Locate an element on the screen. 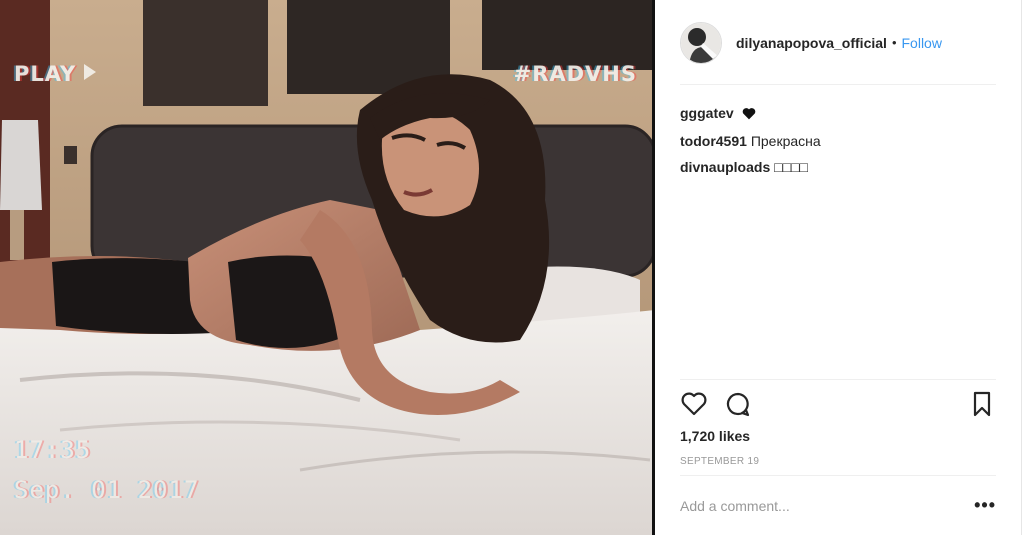 This screenshot has width=1022, height=535. comment-bubble-icon is located at coordinates (738, 404).